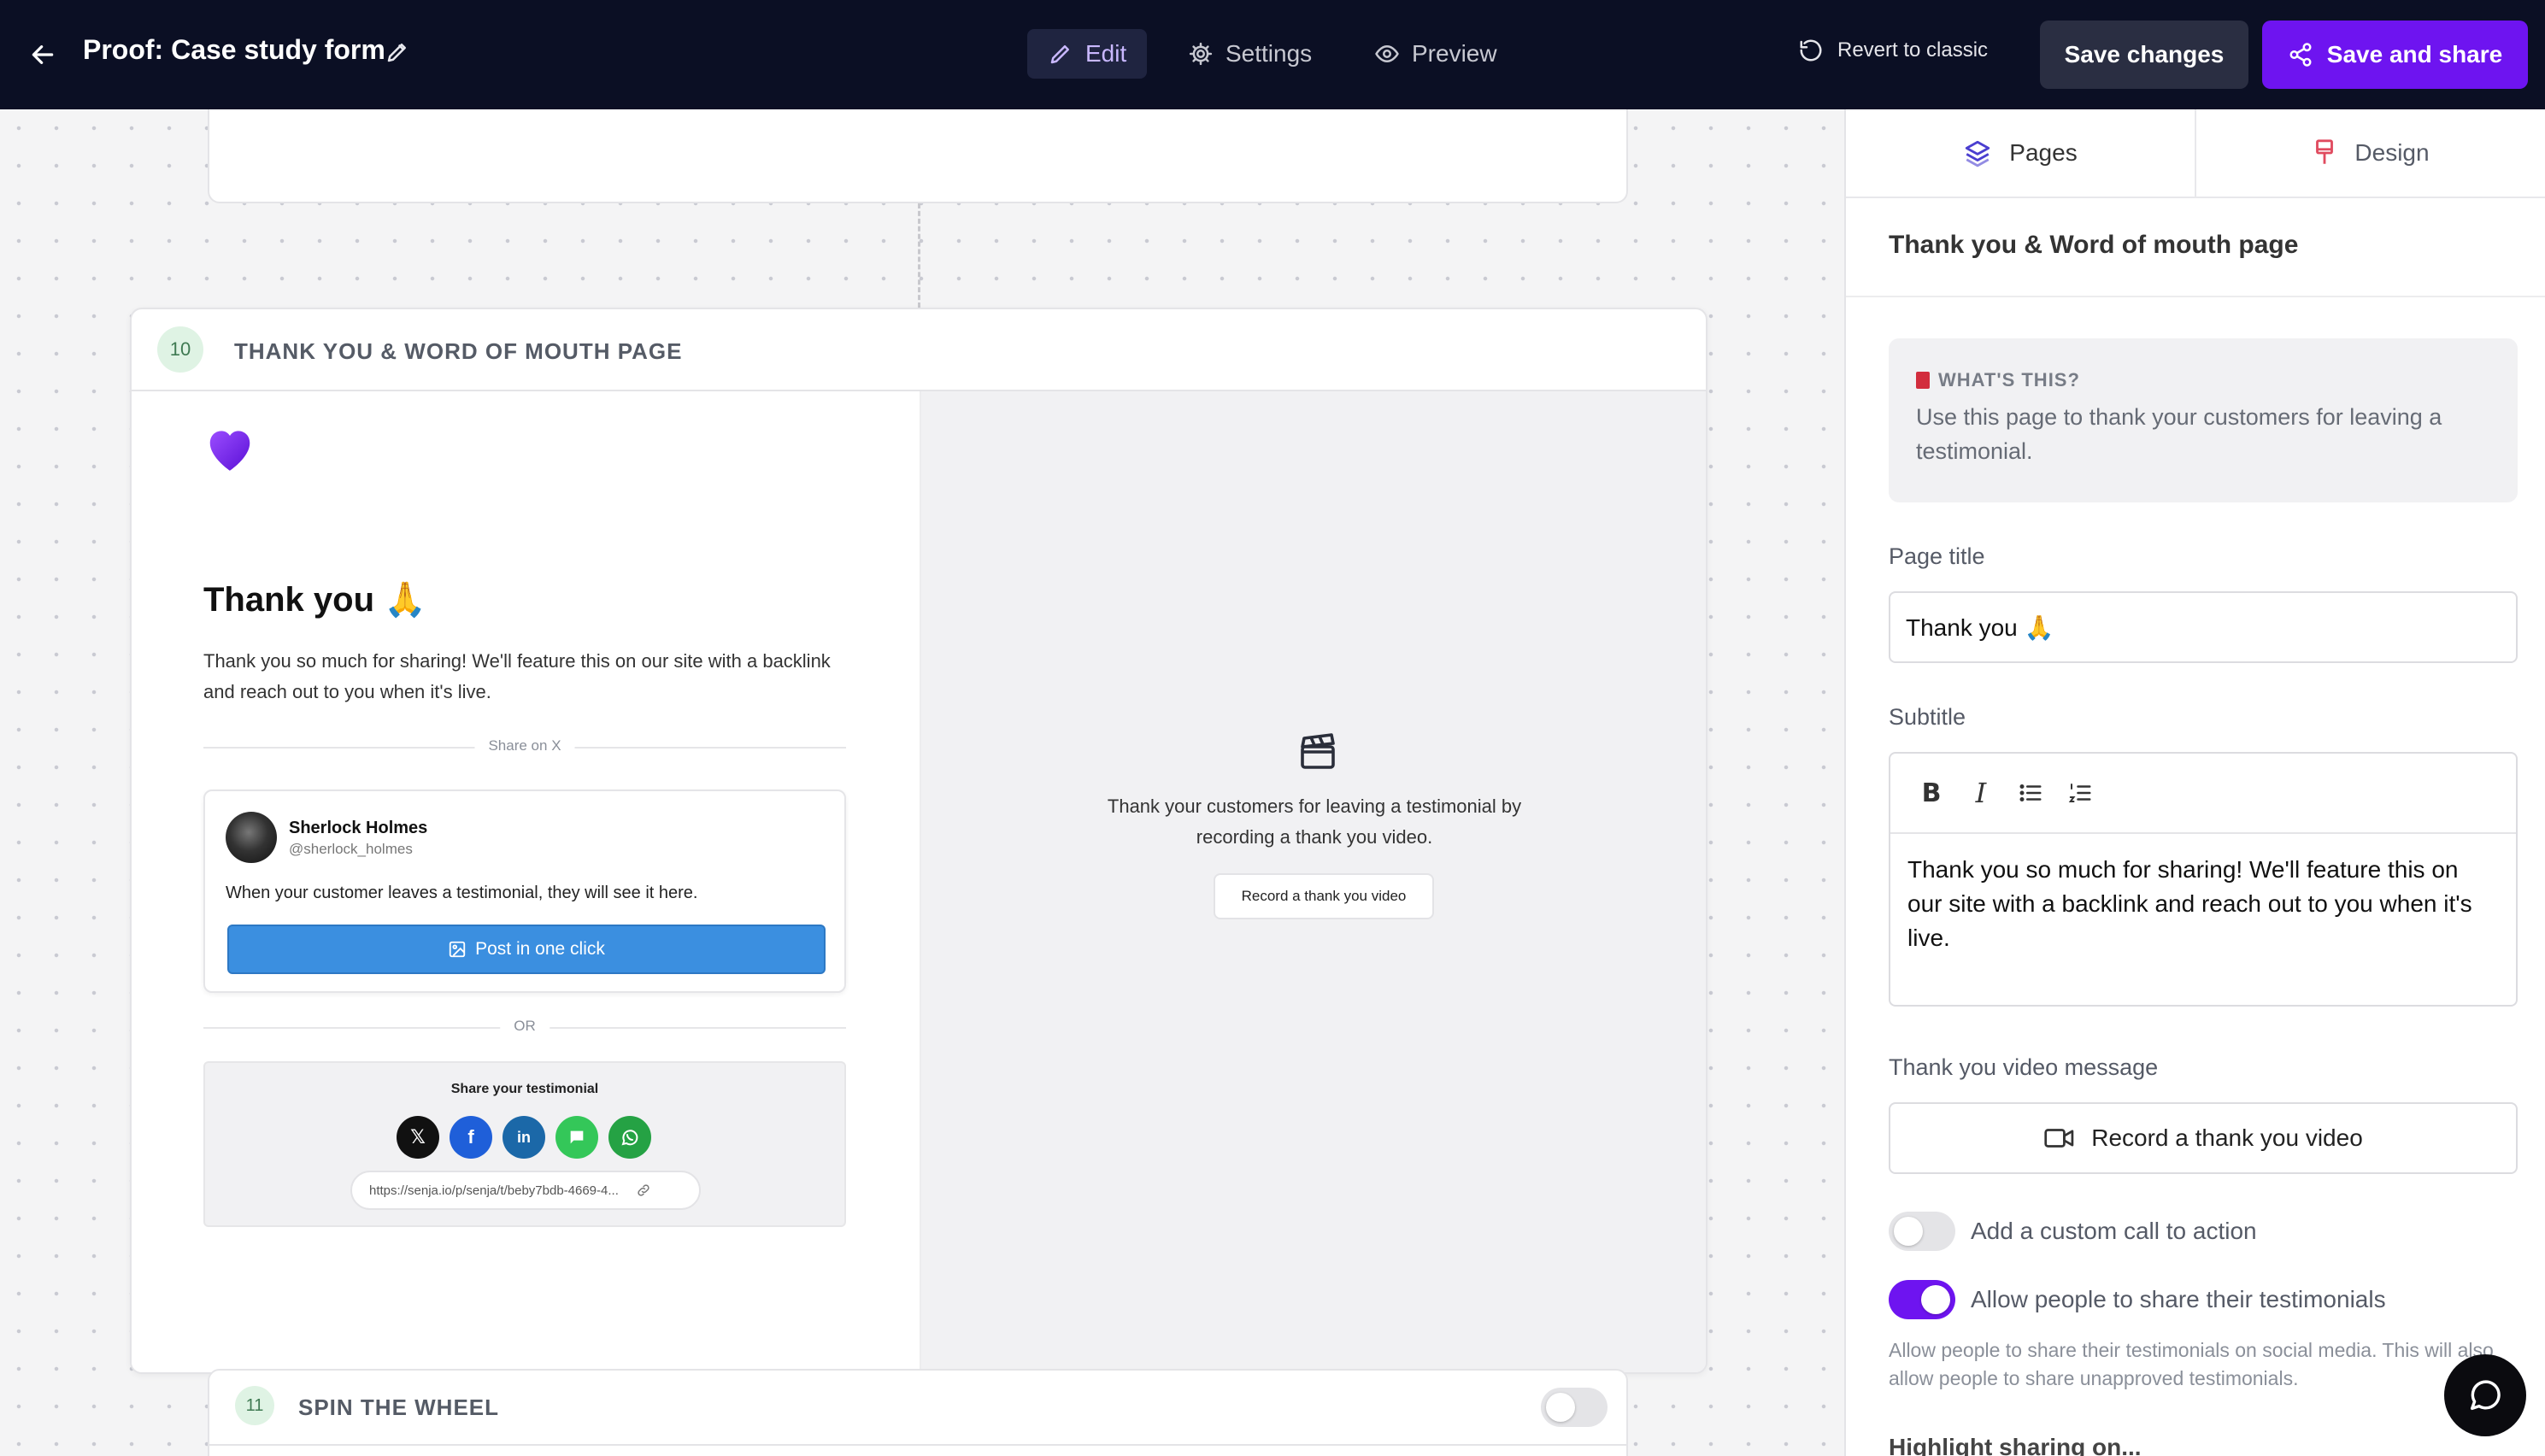 This screenshot has height=1456, width=2545. Describe the element at coordinates (2080, 793) in the screenshot. I see `numbered-list-icon` at that location.